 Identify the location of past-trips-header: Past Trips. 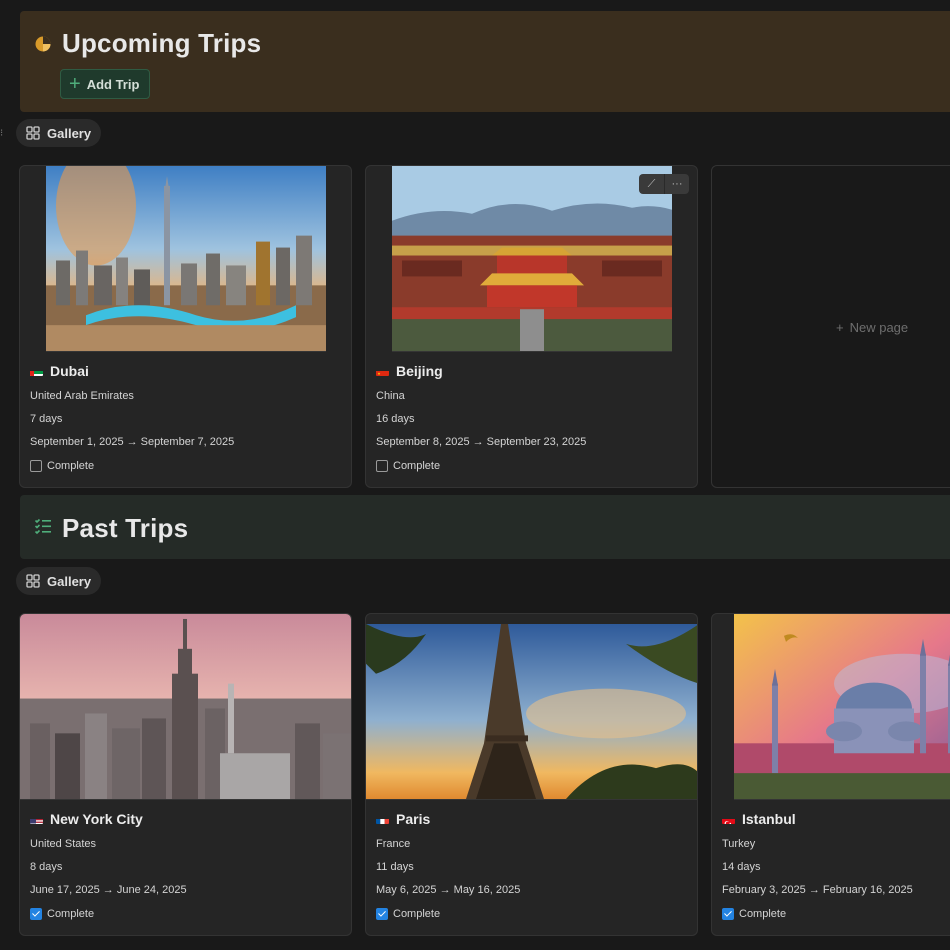
(485, 527).